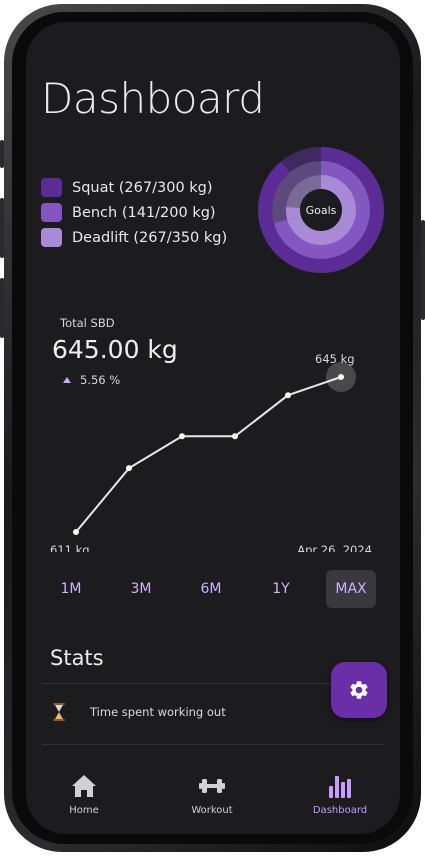 The image size is (425, 856). Describe the element at coordinates (71, 589) in the screenshot. I see `range-button-1m: 1M` at that location.